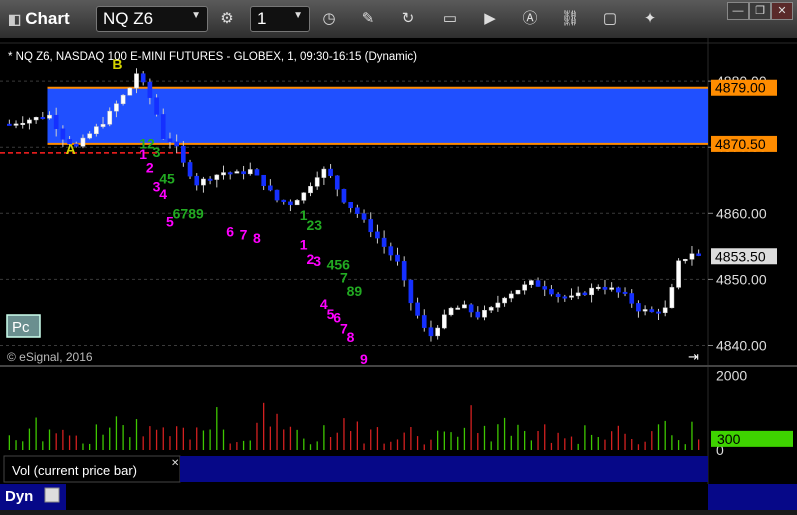  I want to click on restore-button: ❐, so click(760, 11).